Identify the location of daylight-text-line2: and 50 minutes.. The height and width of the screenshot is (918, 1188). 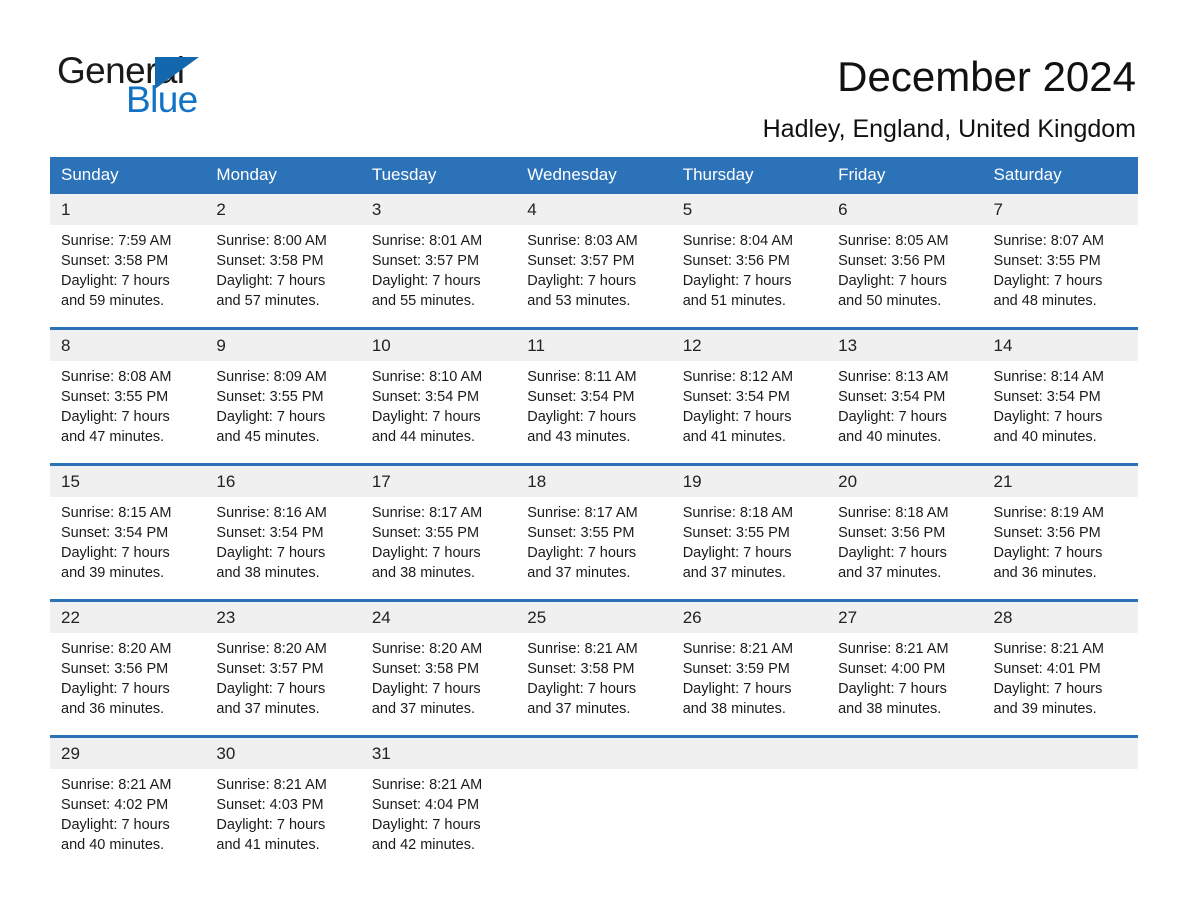
(890, 301).